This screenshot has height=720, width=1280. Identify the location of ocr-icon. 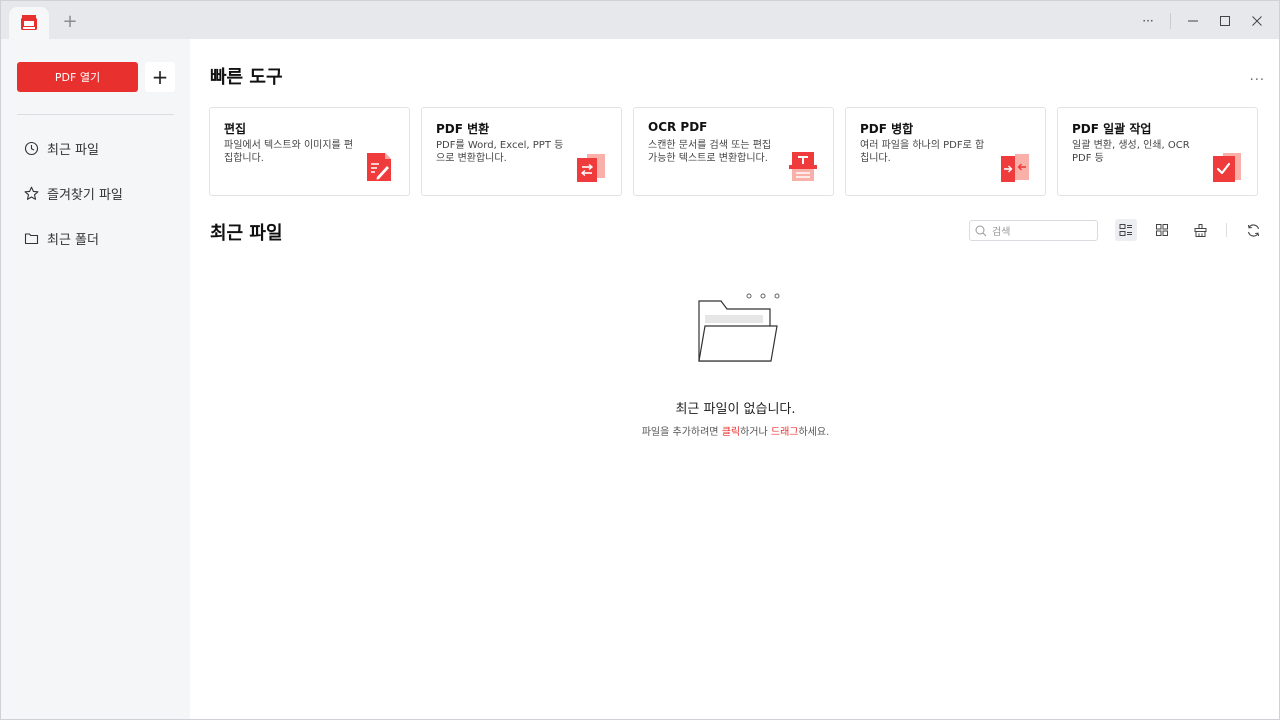
(803, 166).